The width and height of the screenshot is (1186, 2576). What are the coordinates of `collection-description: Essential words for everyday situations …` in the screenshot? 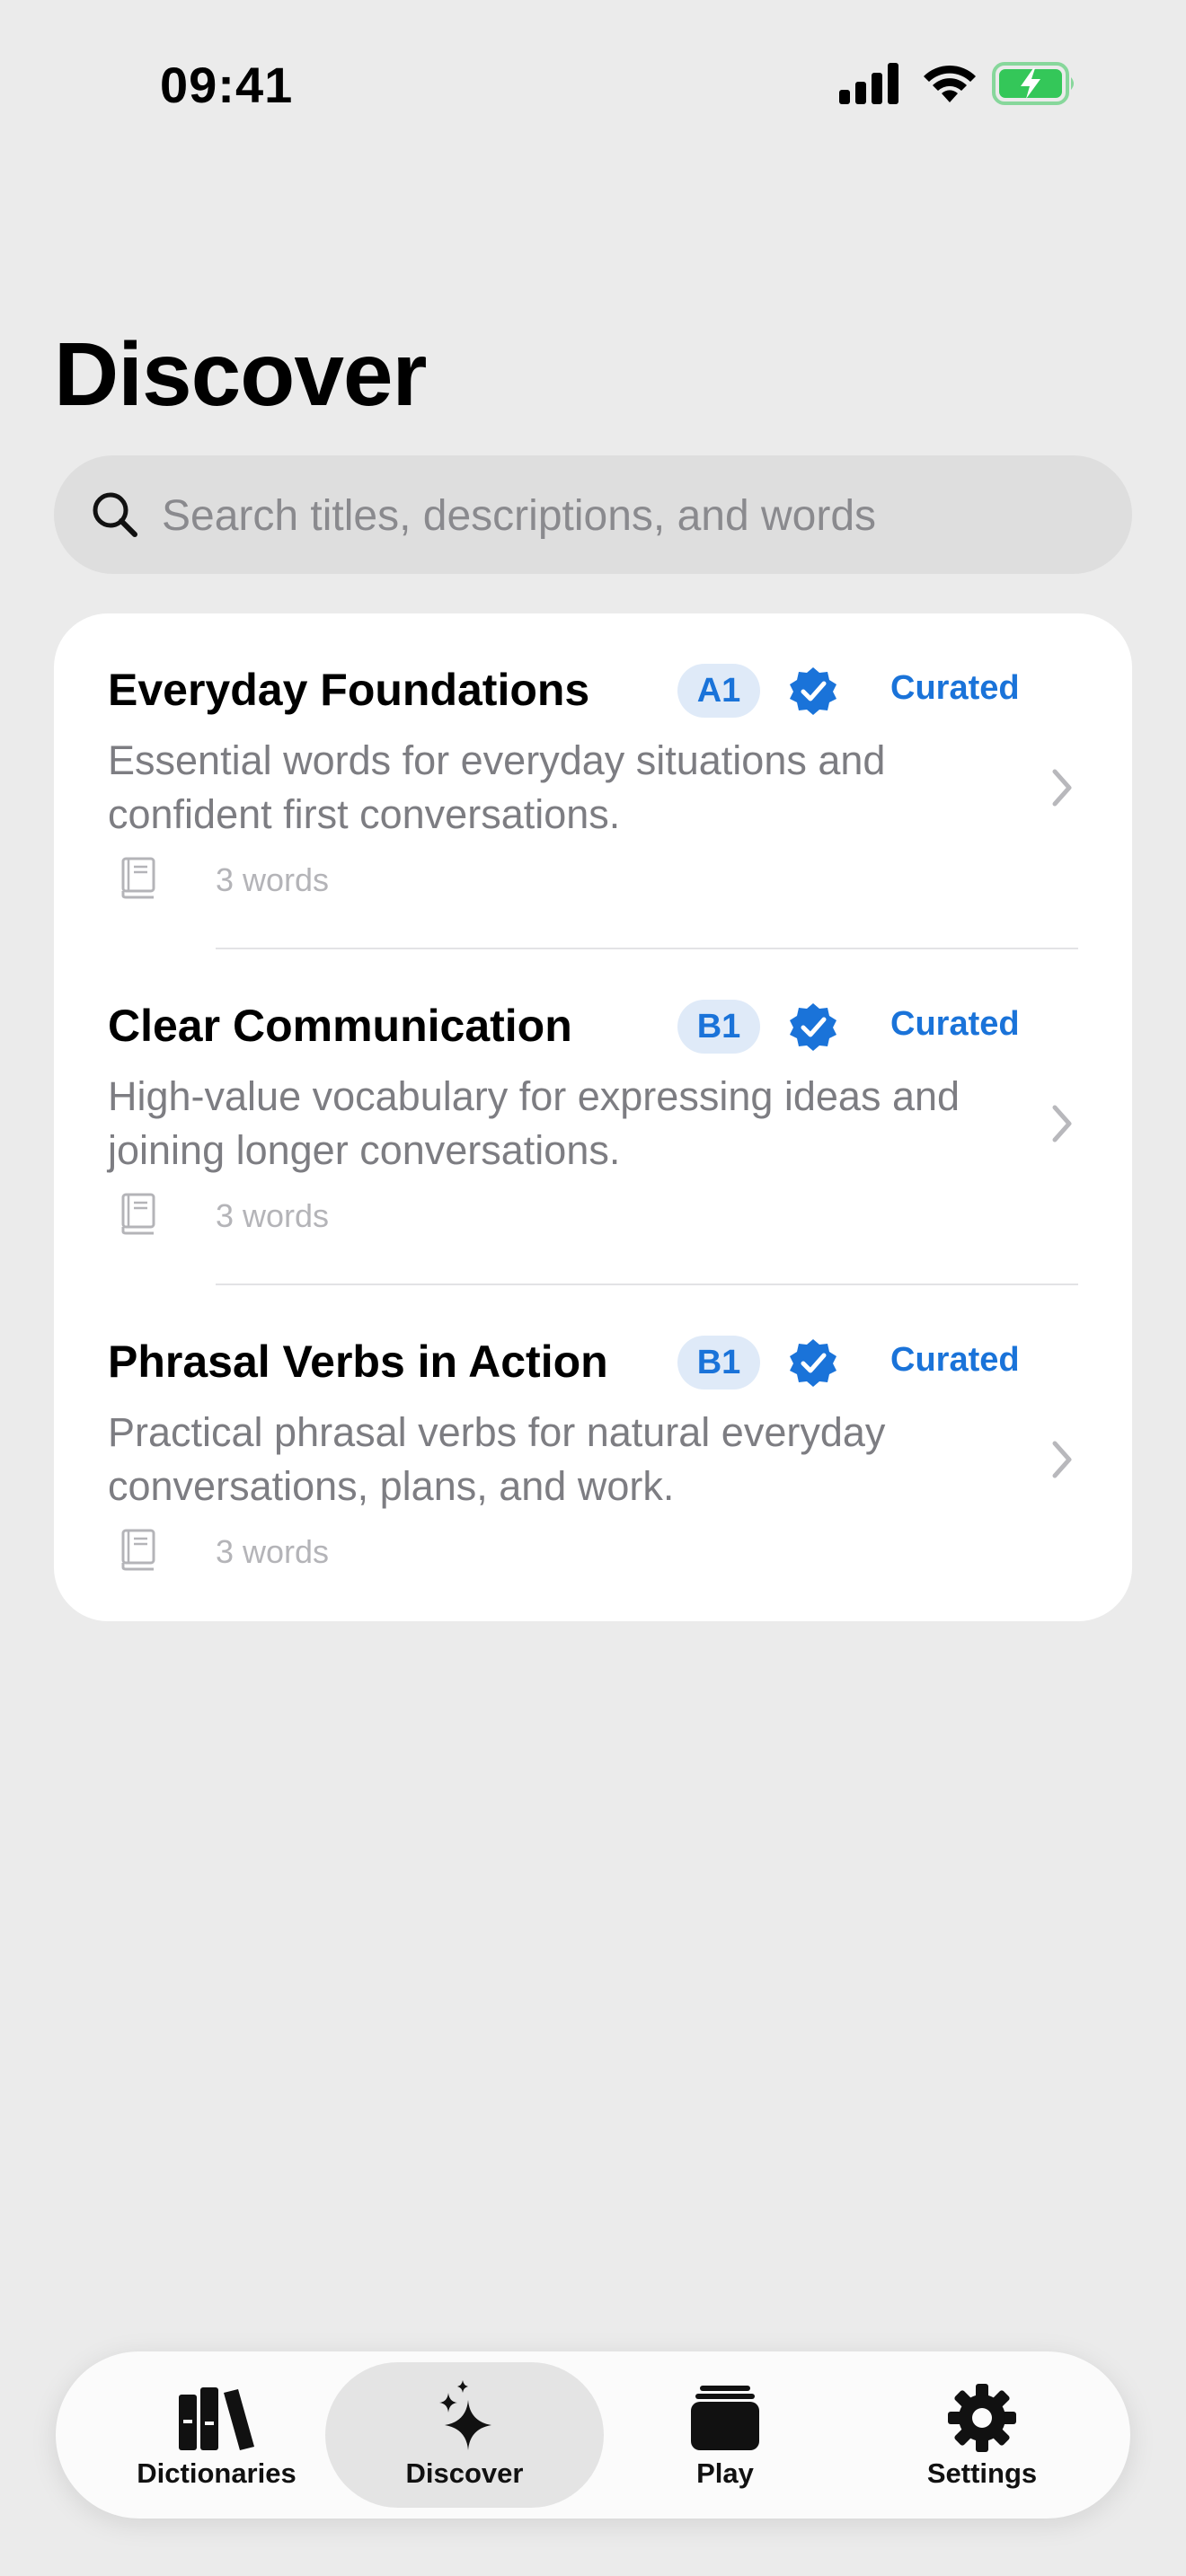 It's located at (497, 787).